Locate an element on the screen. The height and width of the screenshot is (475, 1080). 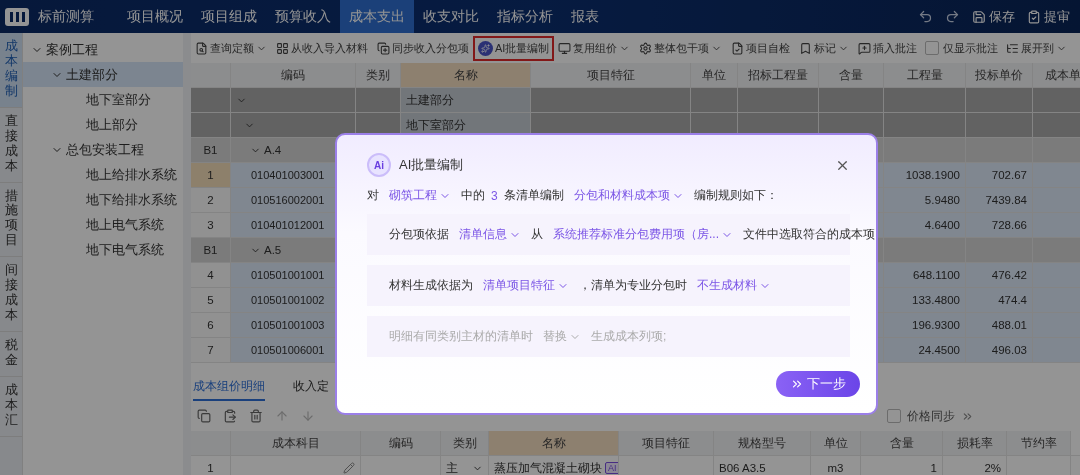
column-header: 单位 is located at coordinates (714, 75).